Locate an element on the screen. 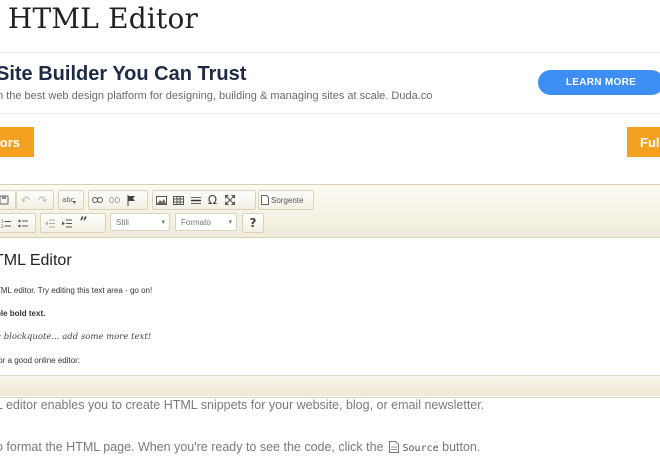 The height and width of the screenshot is (470, 660). anchor-flag-icon is located at coordinates (131, 200).